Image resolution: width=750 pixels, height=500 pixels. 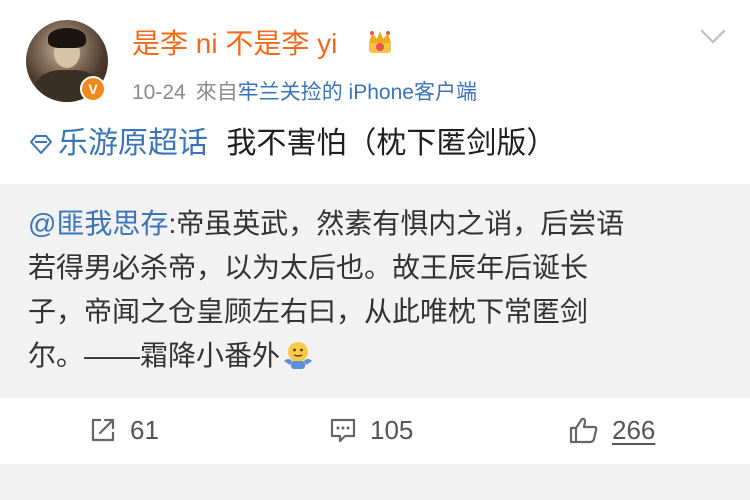 What do you see at coordinates (144, 429) in the screenshot?
I see `repost-count: 61` at bounding box center [144, 429].